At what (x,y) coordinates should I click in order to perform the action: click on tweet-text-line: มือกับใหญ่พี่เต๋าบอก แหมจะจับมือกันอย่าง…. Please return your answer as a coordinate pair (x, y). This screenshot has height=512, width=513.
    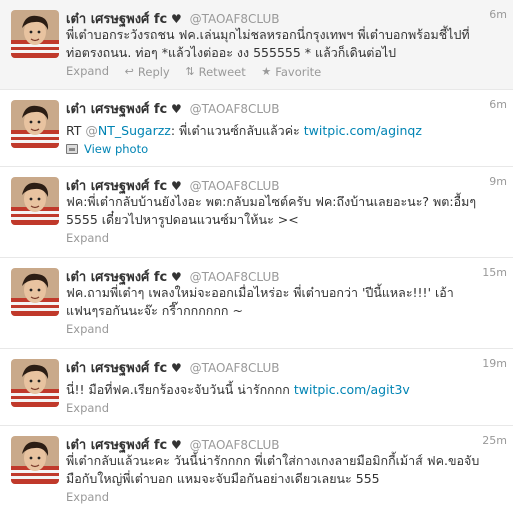
    Looking at the image, I should click on (223, 478).